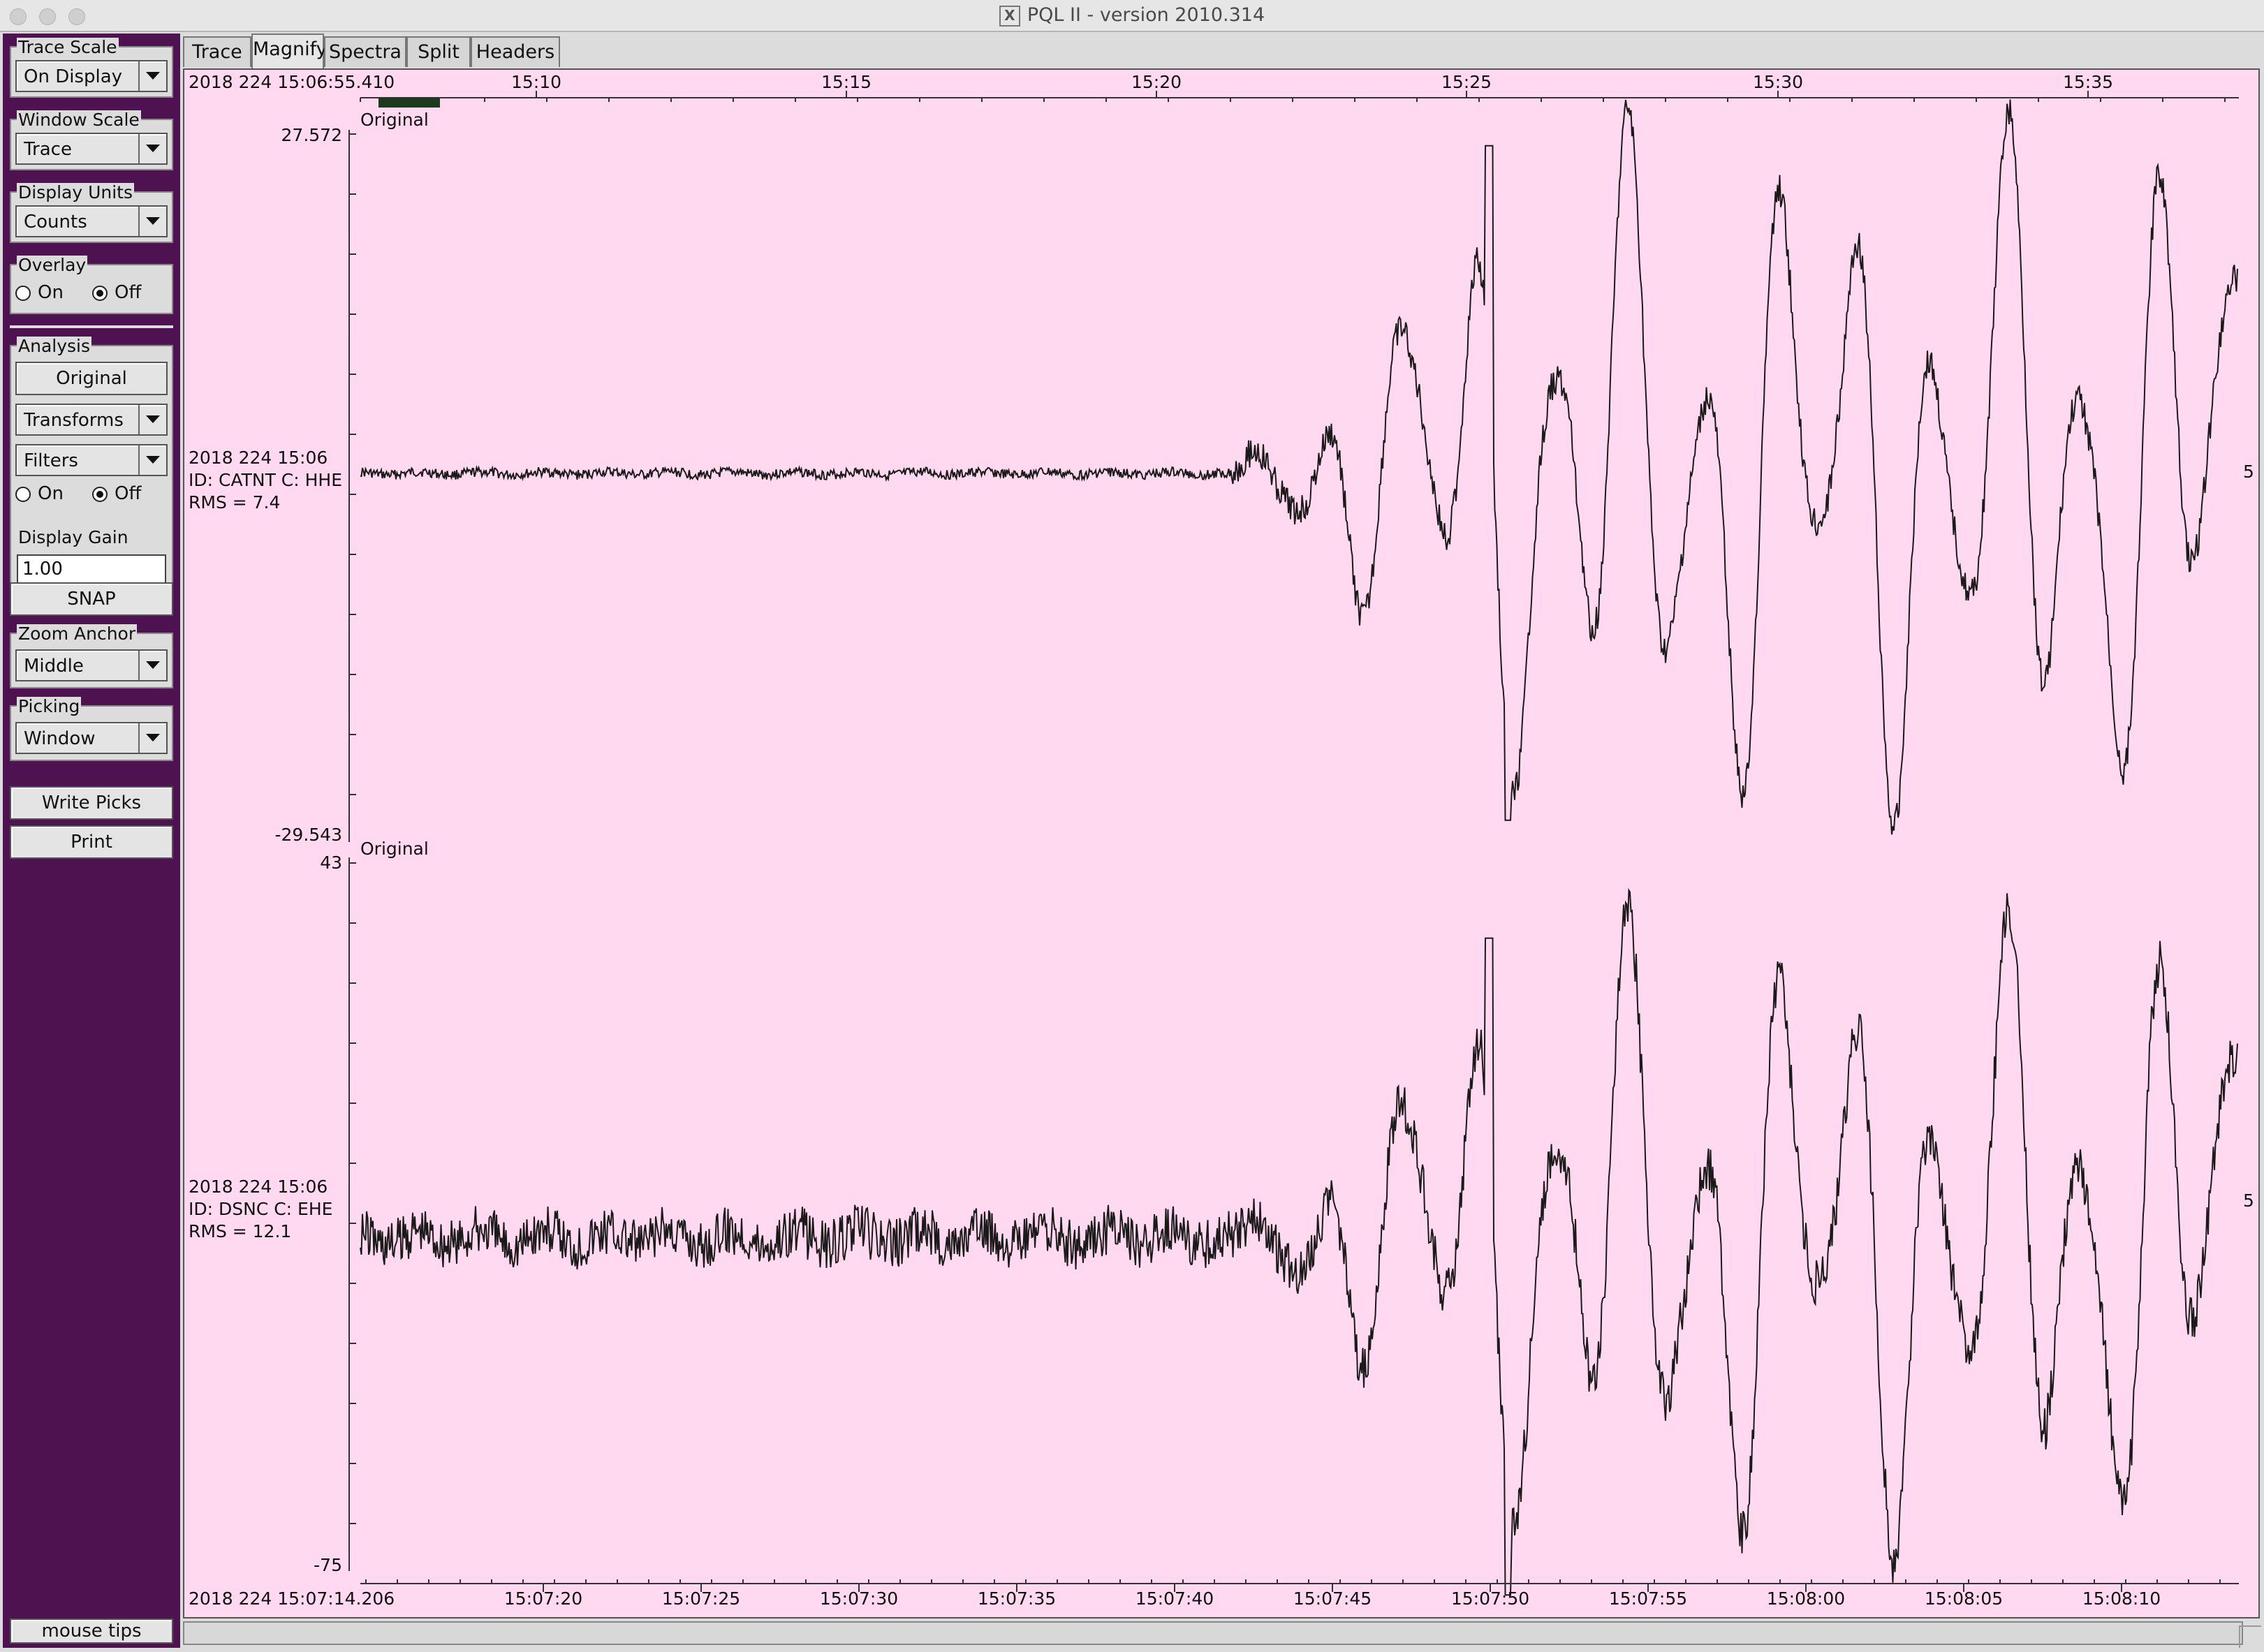 Image resolution: width=2264 pixels, height=1652 pixels. I want to click on bottom-axis-start-label: 2018 224 15:07:14.206, so click(292, 1598).